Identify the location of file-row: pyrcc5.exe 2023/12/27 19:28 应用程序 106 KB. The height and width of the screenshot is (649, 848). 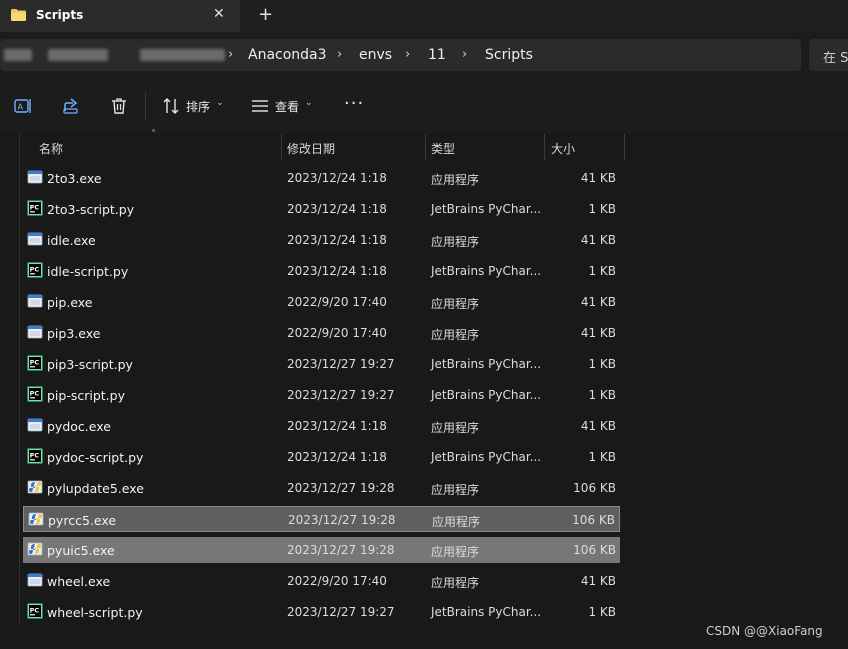
(321, 519).